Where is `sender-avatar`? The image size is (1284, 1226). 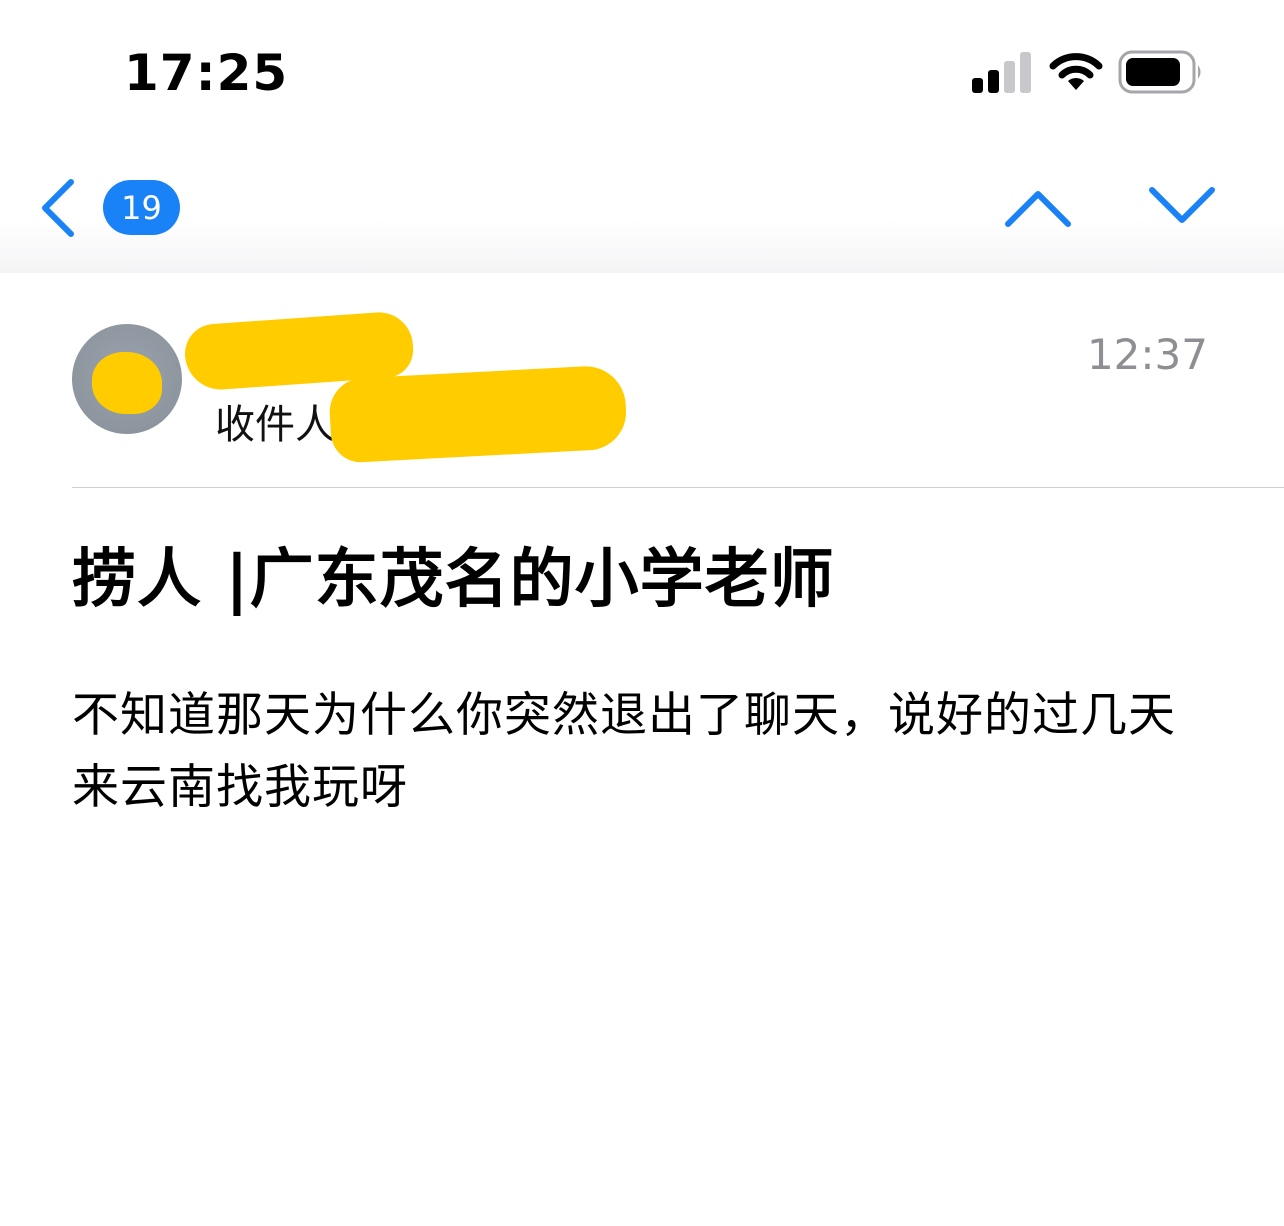
sender-avatar is located at coordinates (127, 379).